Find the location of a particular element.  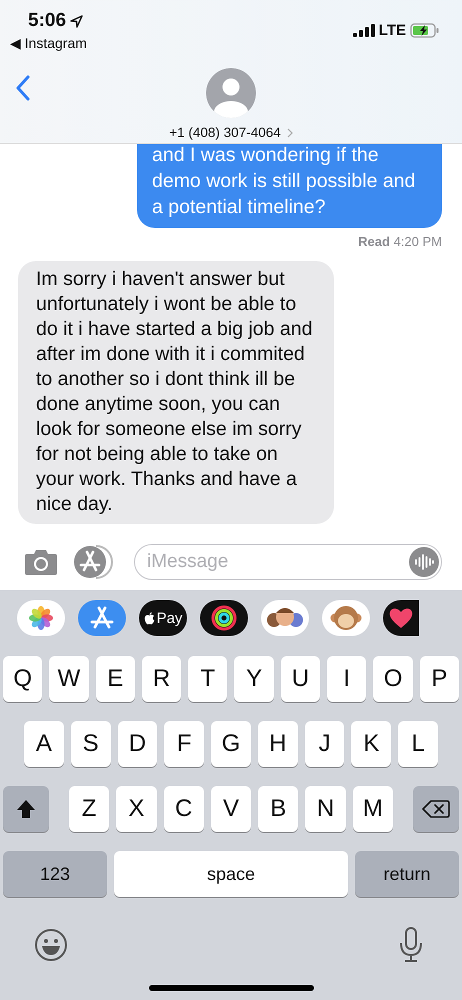

letter-key: G is located at coordinates (231, 744).